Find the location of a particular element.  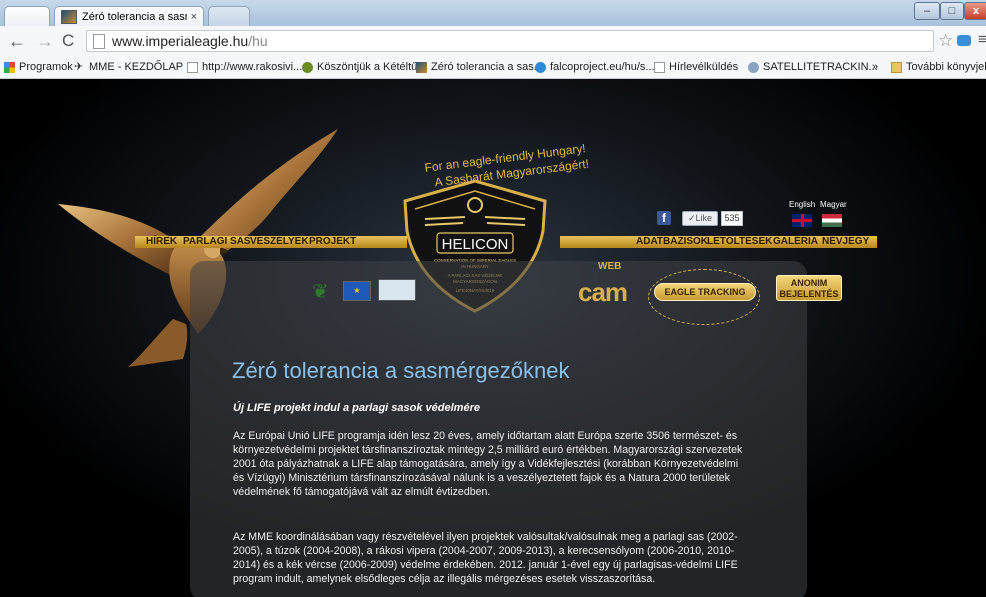

webcam-small-label: WEB is located at coordinates (610, 266).